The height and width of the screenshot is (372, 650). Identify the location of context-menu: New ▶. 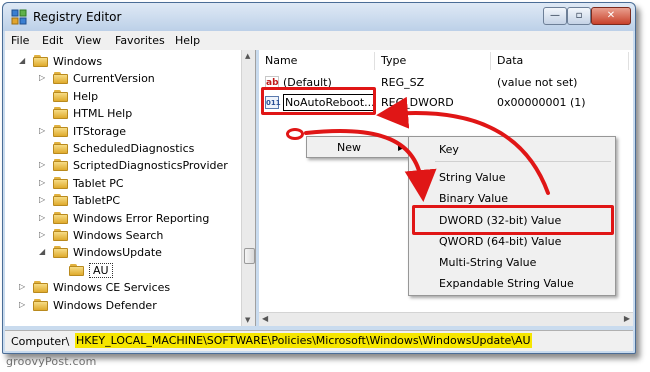
(358, 147).